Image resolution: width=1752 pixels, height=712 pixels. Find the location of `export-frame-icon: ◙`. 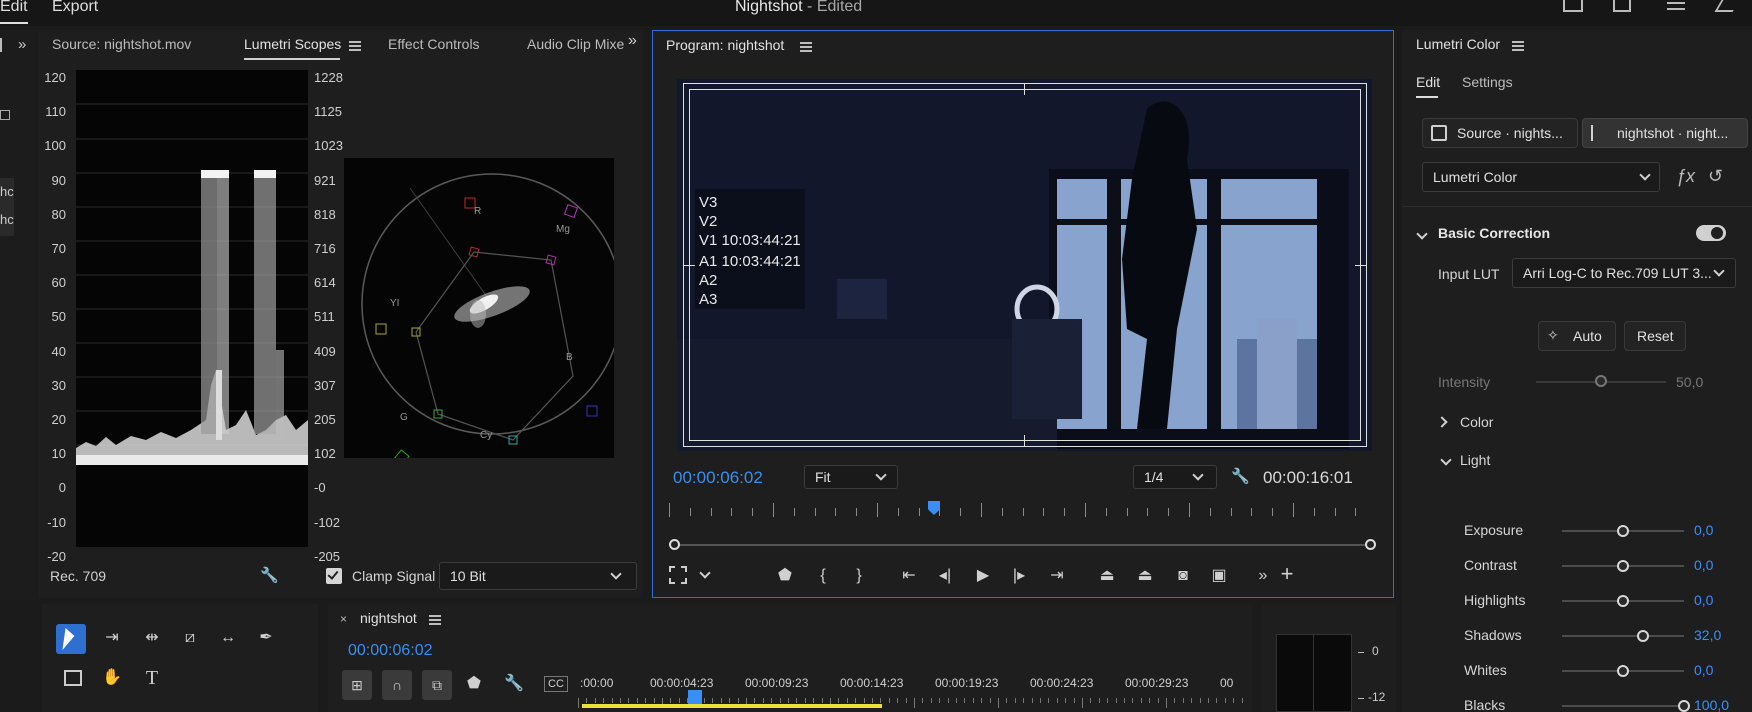

export-frame-icon: ◙ is located at coordinates (1183, 576).